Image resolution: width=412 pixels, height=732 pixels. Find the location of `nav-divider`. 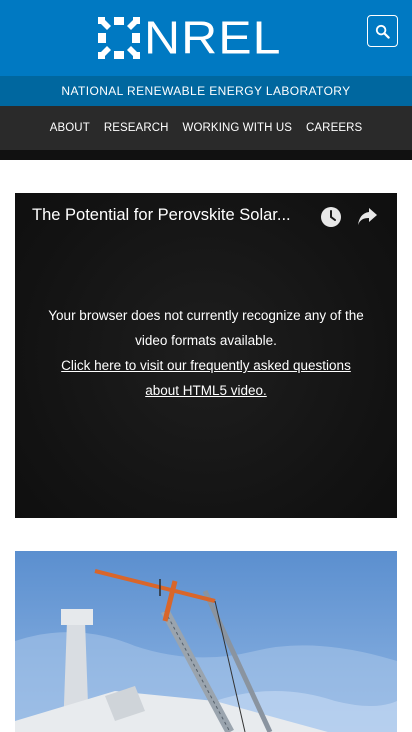

nav-divider is located at coordinates (206, 155).